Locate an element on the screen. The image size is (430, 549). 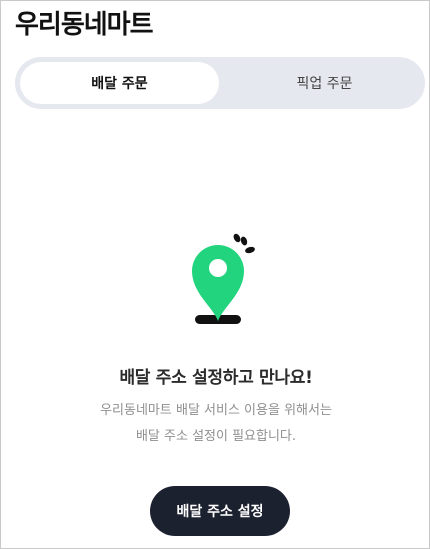
empty-state-description-line1: 우리동네마트 배달 서비스 이용을 위해서는 is located at coordinates (216, 410).